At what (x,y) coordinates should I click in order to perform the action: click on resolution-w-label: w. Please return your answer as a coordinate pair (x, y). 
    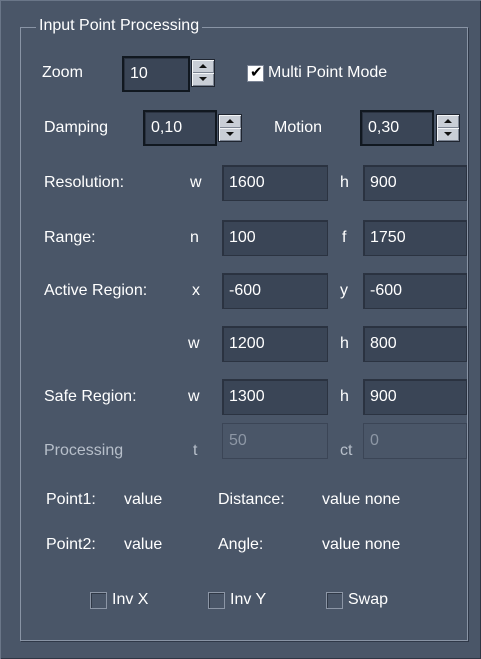
    Looking at the image, I should click on (196, 182).